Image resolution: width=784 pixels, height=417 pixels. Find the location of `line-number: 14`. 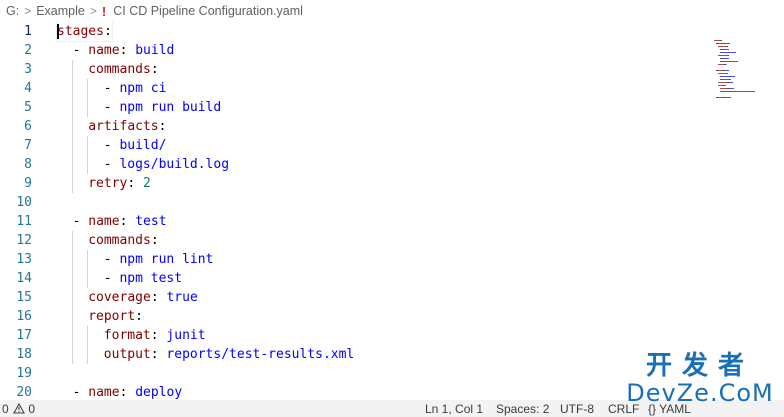

line-number: 14 is located at coordinates (24, 278).